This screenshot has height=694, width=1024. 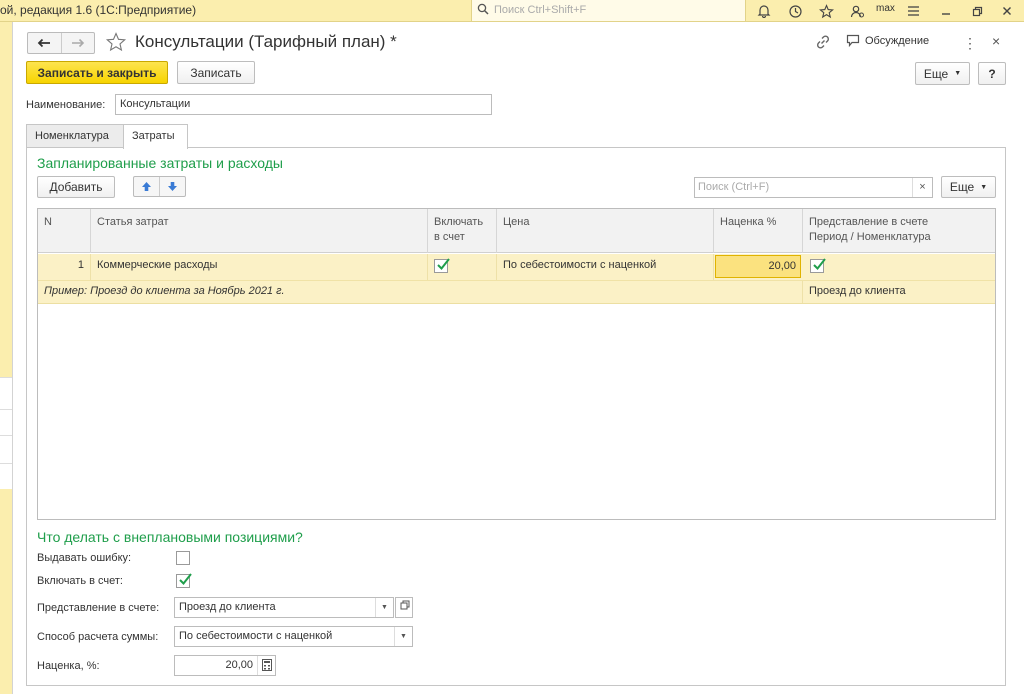 What do you see at coordinates (80, 581) in the screenshot?
I see `include-in-invoice-label: Включать в счет:` at bounding box center [80, 581].